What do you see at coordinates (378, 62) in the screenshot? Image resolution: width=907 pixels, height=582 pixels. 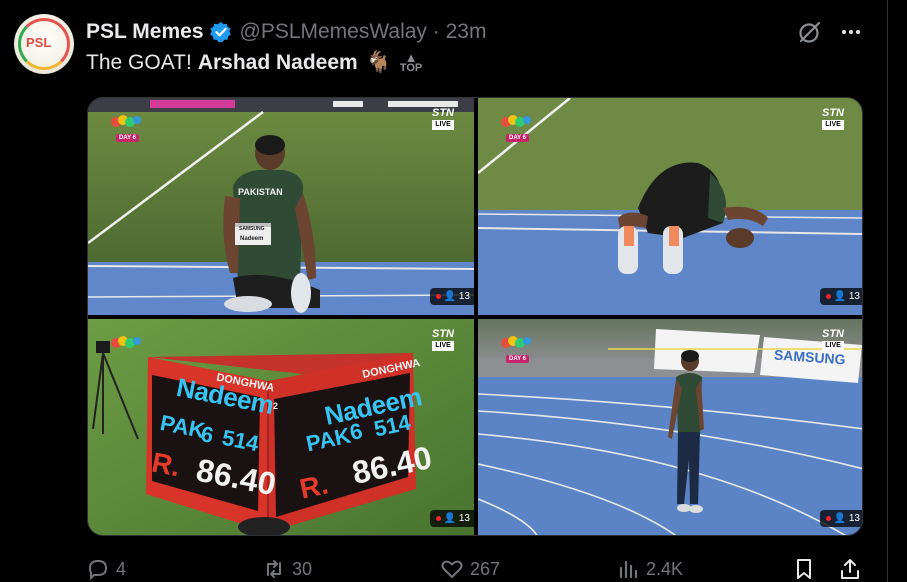 I see `goat-emoji: 🐐` at bounding box center [378, 62].